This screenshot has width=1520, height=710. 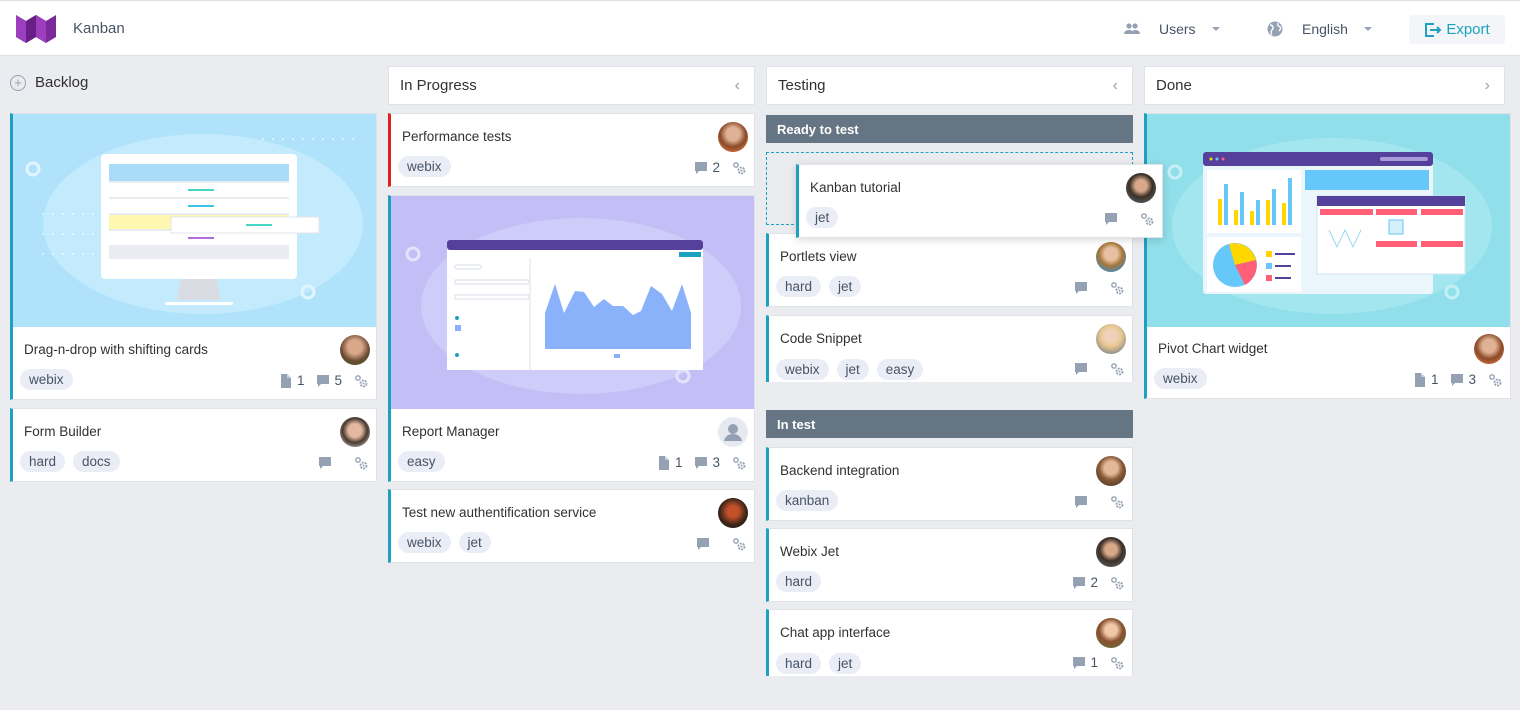 What do you see at coordinates (1327, 256) in the screenshot?
I see `card: Pivot Chart widget webix 1 3` at bounding box center [1327, 256].